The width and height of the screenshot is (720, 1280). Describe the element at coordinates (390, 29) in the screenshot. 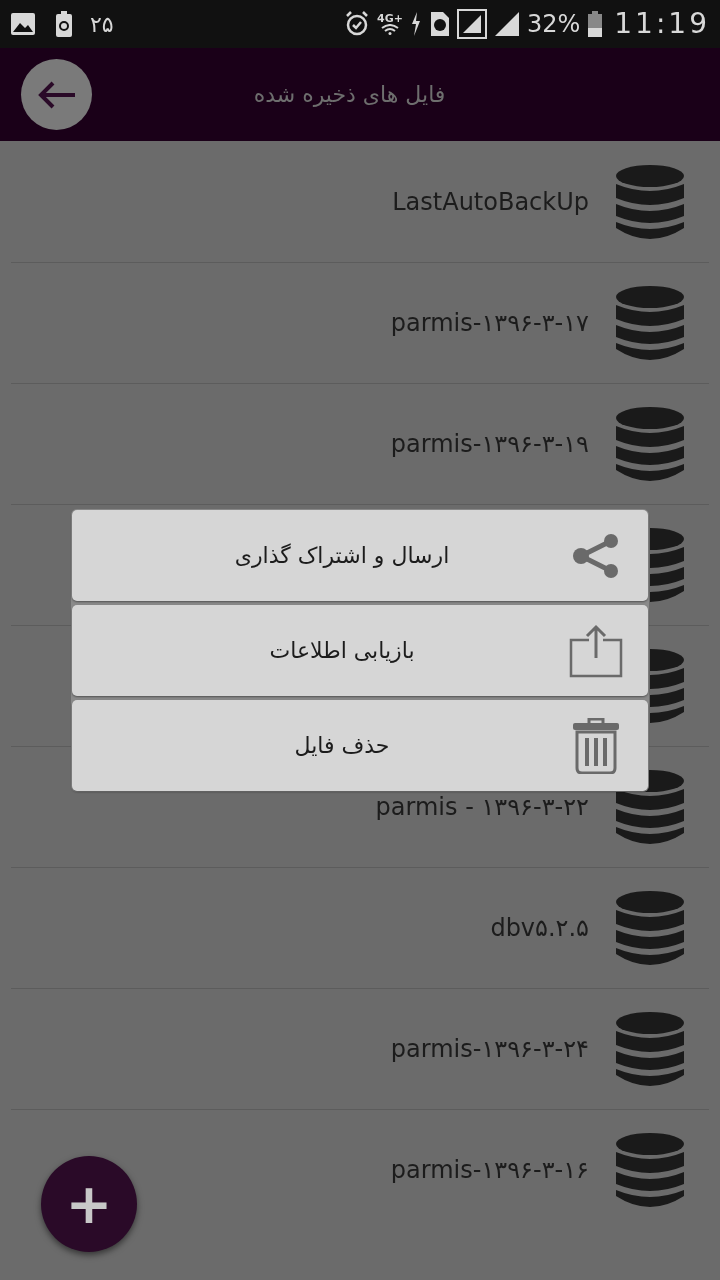

I see `wifi-icon` at that location.